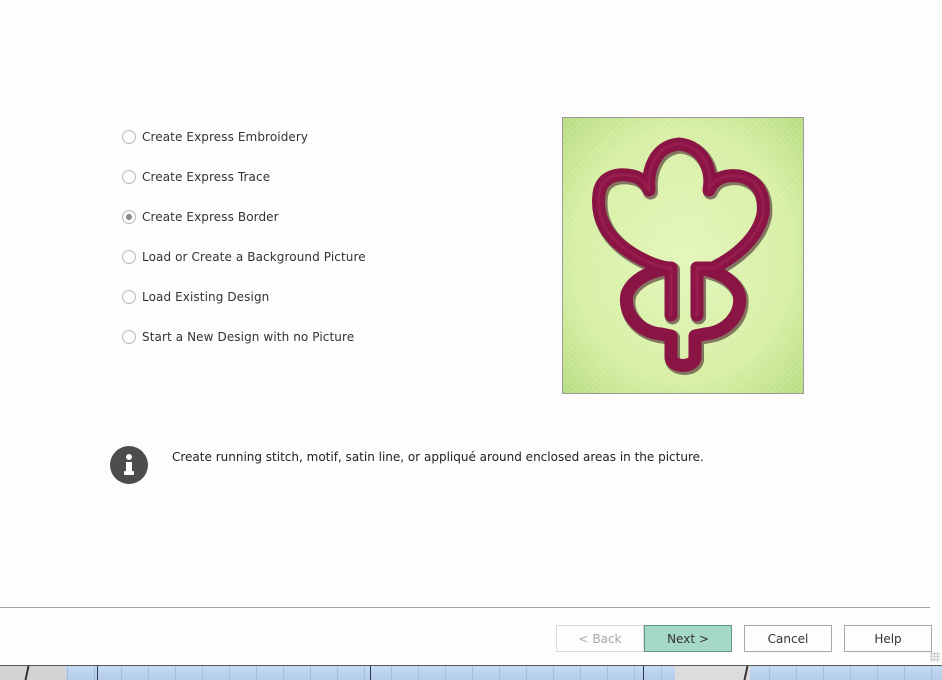  I want to click on cancel-button: Cancel, so click(788, 638).